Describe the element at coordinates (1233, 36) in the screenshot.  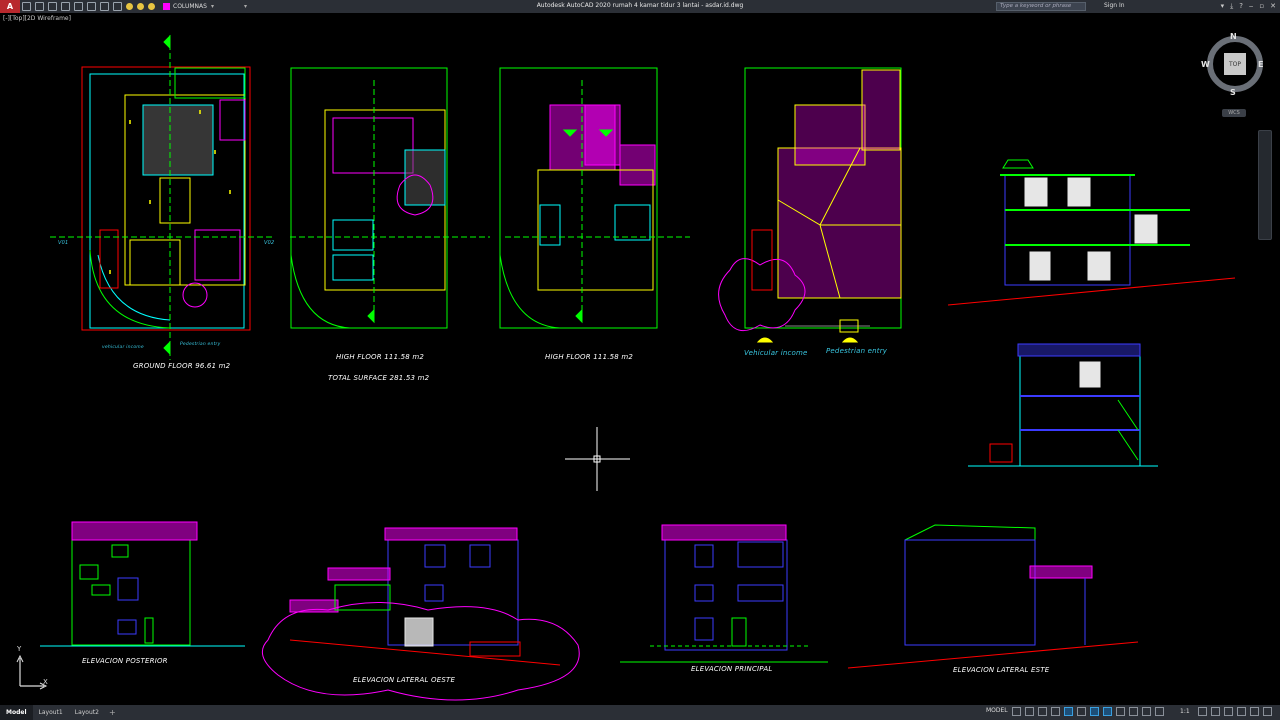
I see `viewcube-north: N` at that location.